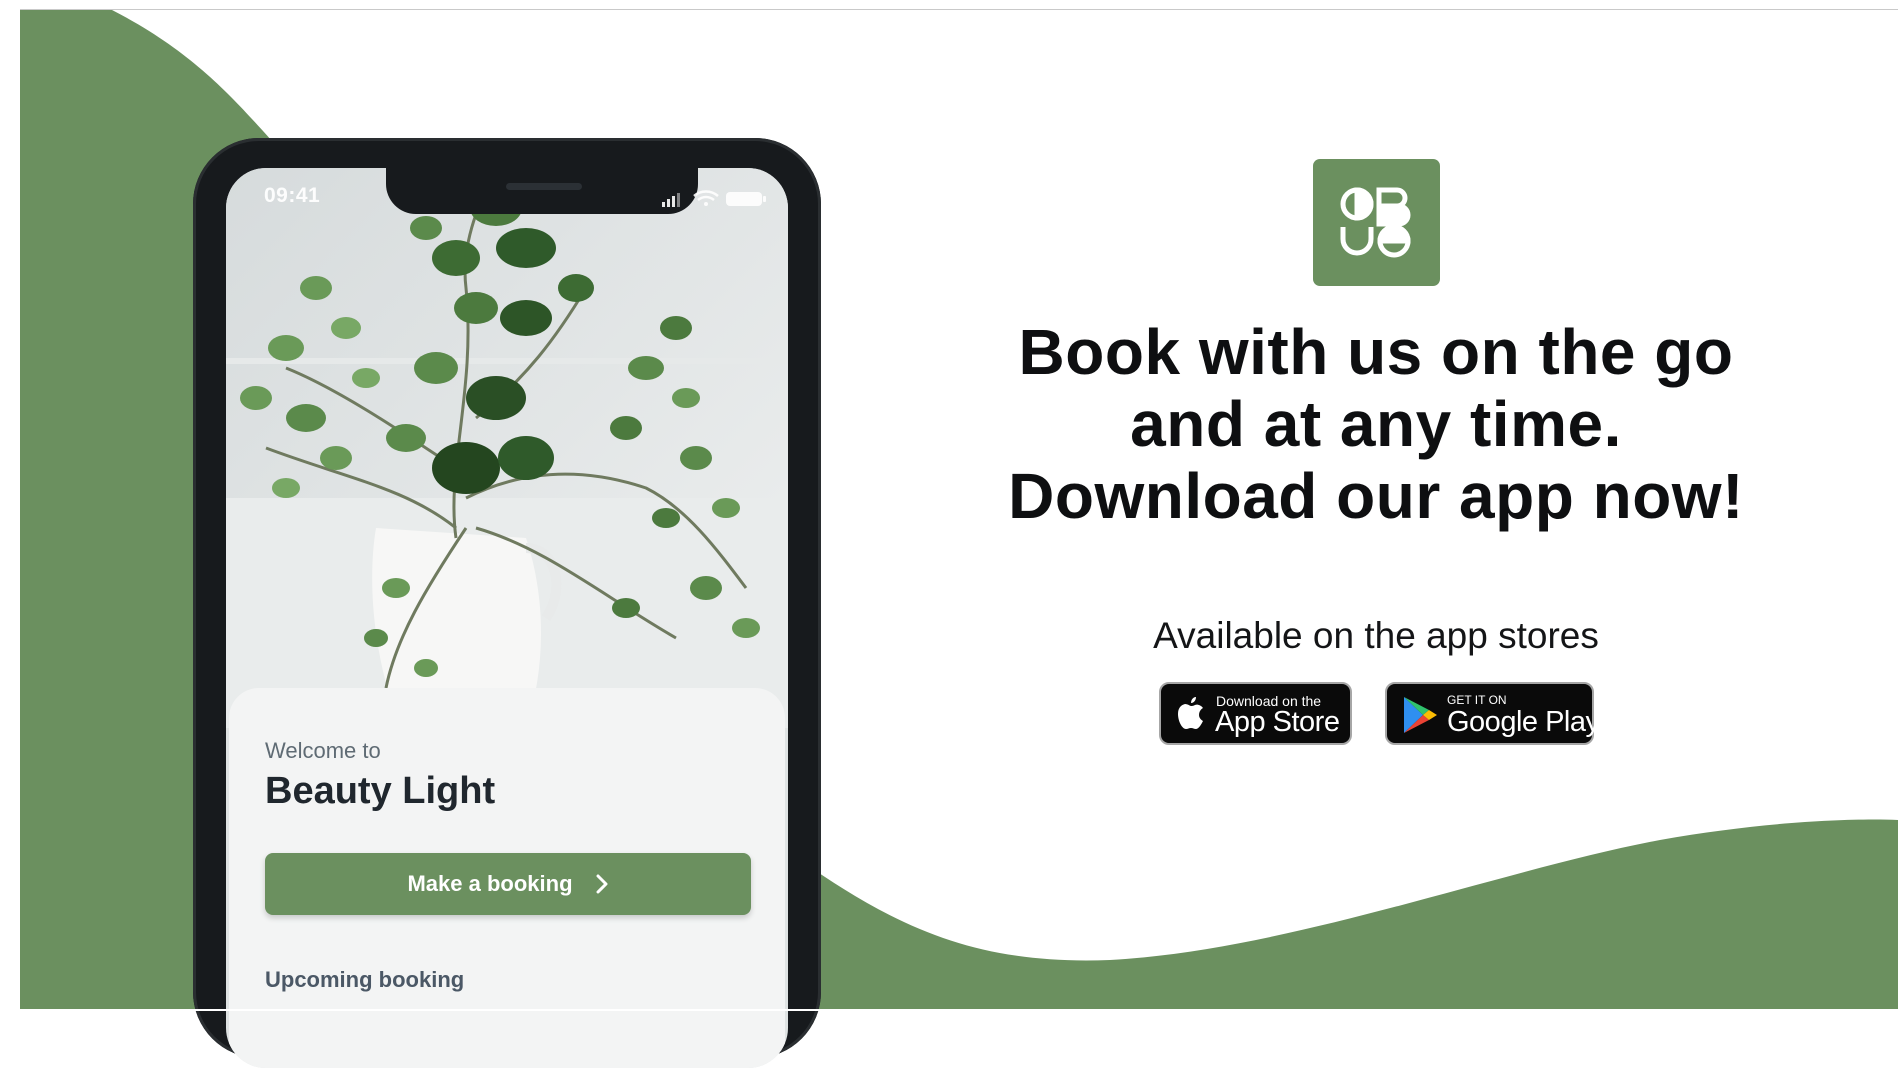  What do you see at coordinates (1277, 722) in the screenshot?
I see `app-store-big-text: App Store` at bounding box center [1277, 722].